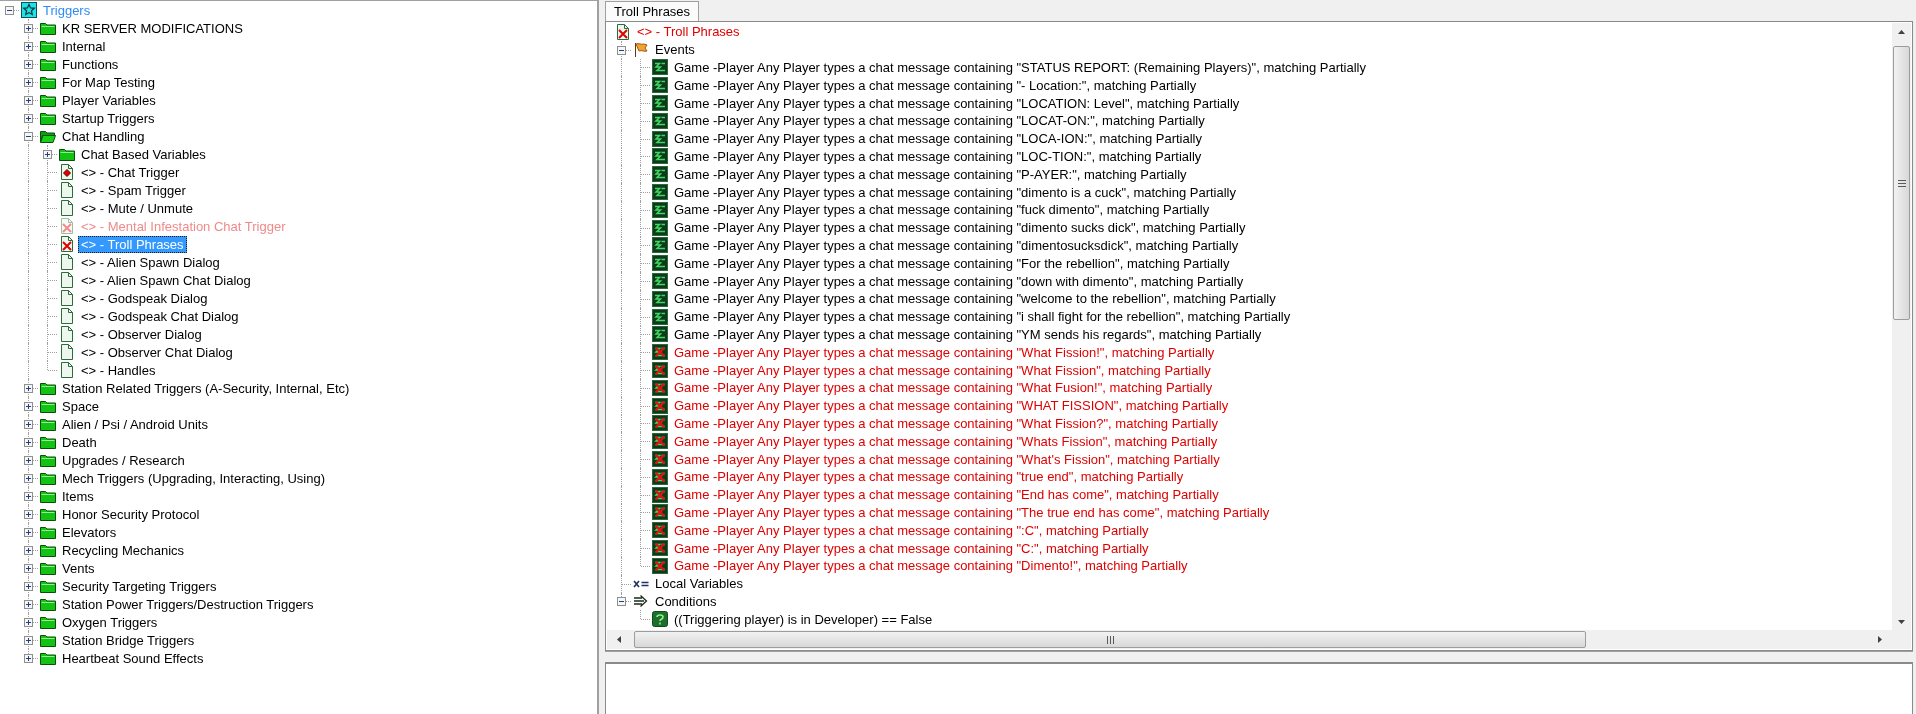 This screenshot has height=714, width=1916. Describe the element at coordinates (103, 136) in the screenshot. I see `tree-item: Chat Handling` at that location.